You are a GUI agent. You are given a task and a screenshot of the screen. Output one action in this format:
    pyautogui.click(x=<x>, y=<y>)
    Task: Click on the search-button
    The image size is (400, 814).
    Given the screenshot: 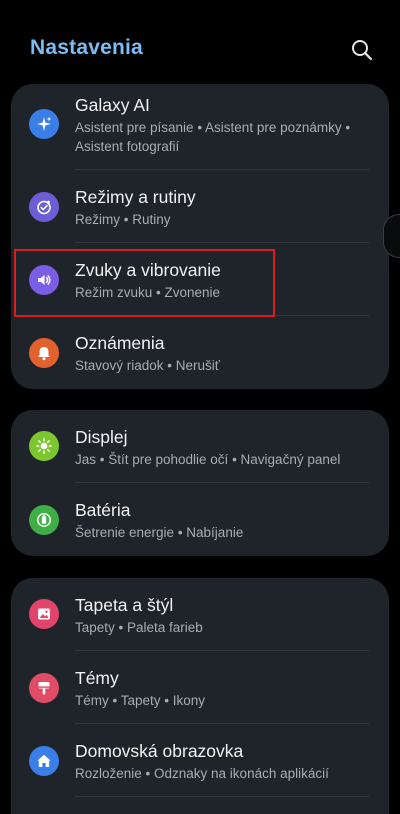 What is the action you would take?
    pyautogui.click(x=362, y=50)
    